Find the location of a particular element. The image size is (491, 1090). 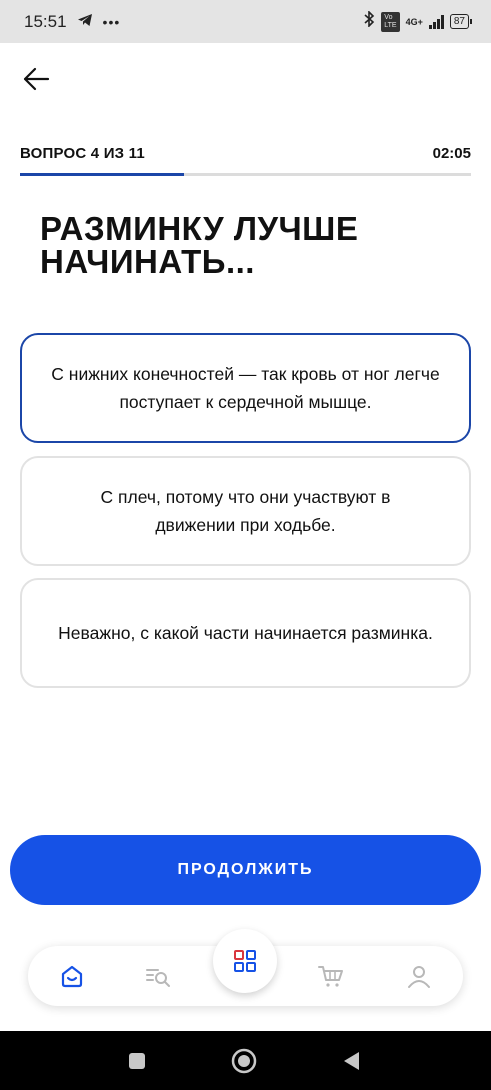

battery-level: 87 is located at coordinates (459, 21).